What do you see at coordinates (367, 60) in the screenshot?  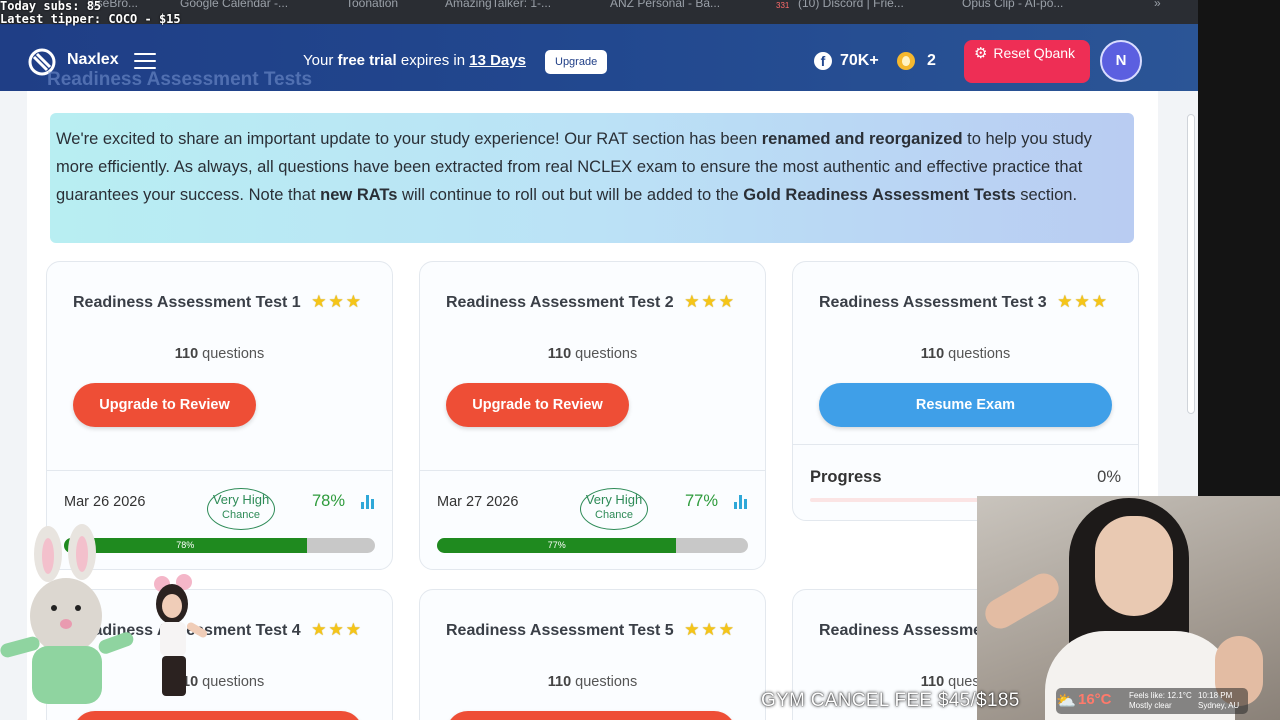 I see `trial-bold: free trial` at bounding box center [367, 60].